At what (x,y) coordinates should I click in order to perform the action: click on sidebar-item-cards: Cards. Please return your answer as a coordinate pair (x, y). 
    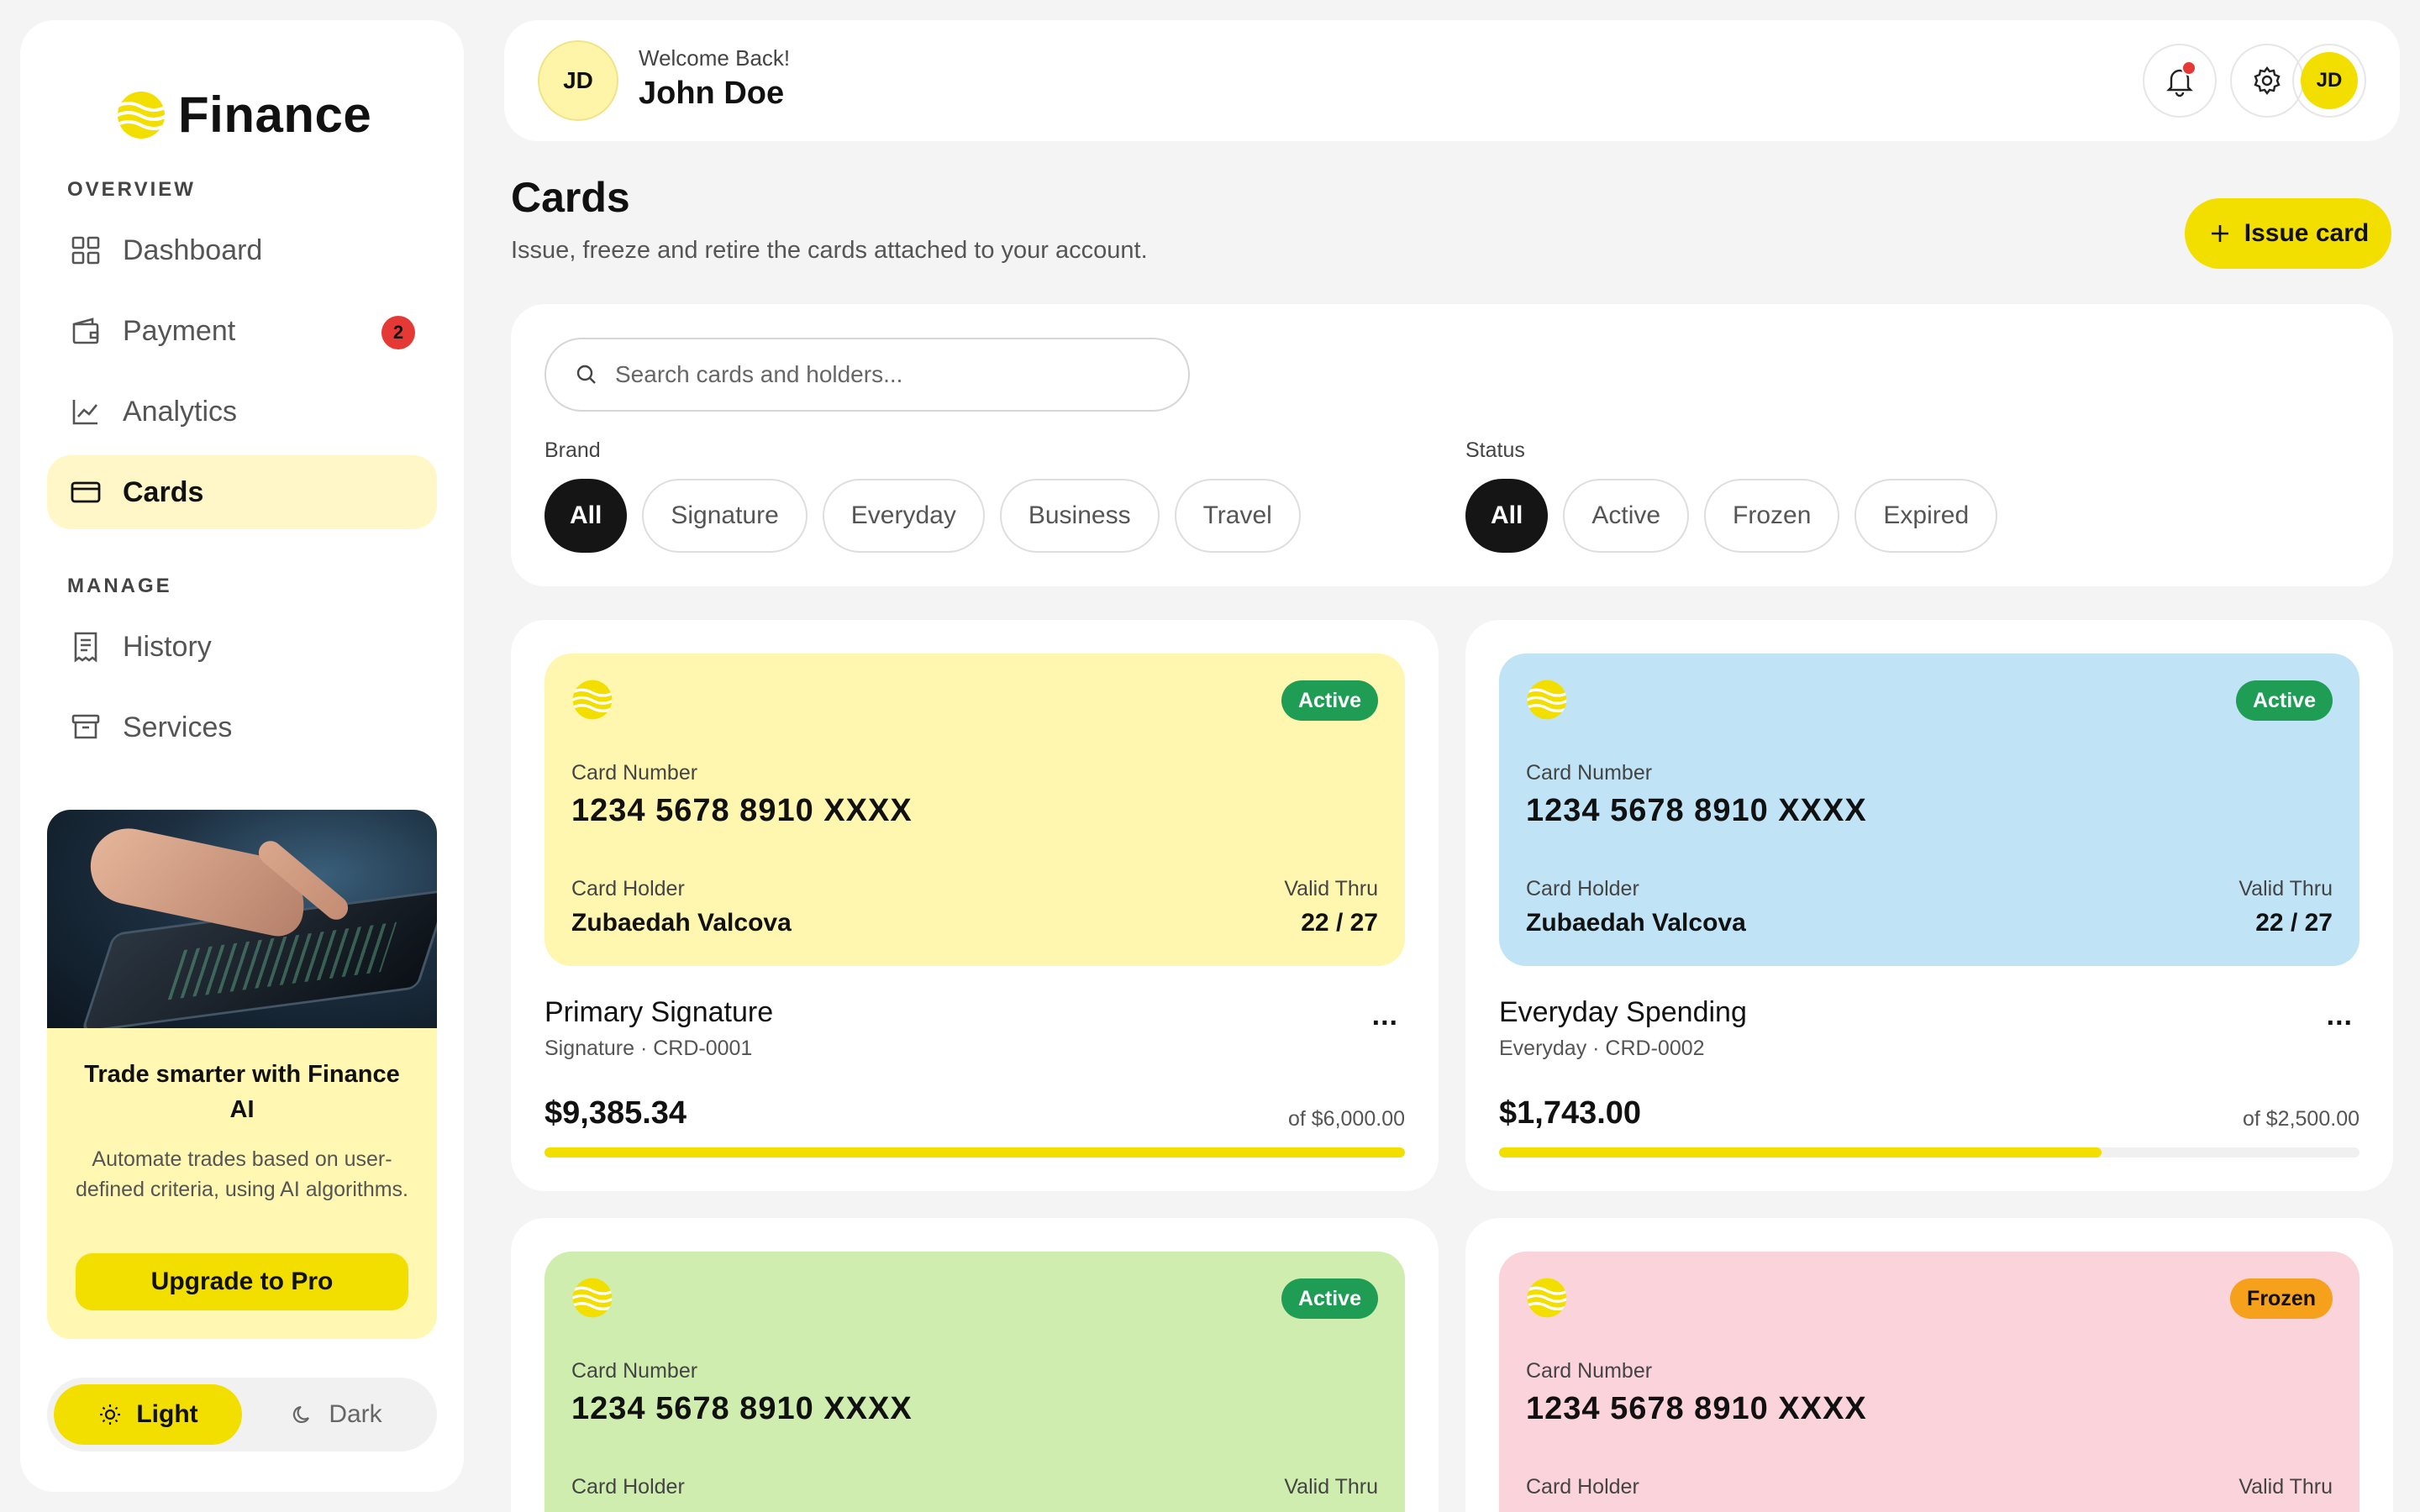
    Looking at the image, I should click on (242, 492).